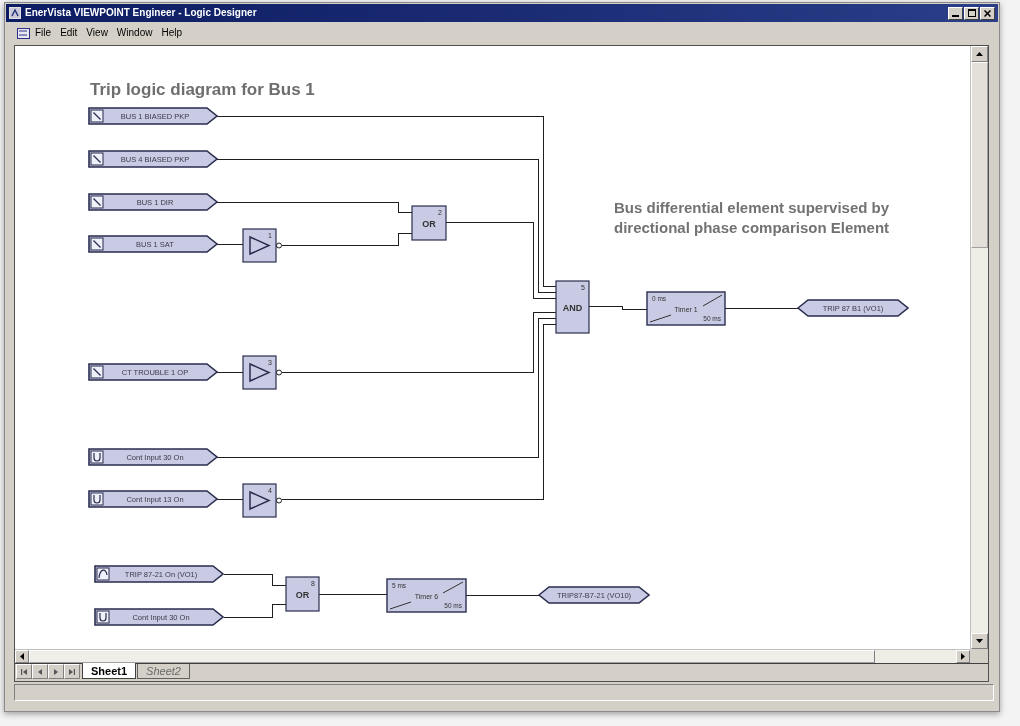 This screenshot has height=726, width=1020. Describe the element at coordinates (43, 33) in the screenshot. I see `menu-item: File` at that location.